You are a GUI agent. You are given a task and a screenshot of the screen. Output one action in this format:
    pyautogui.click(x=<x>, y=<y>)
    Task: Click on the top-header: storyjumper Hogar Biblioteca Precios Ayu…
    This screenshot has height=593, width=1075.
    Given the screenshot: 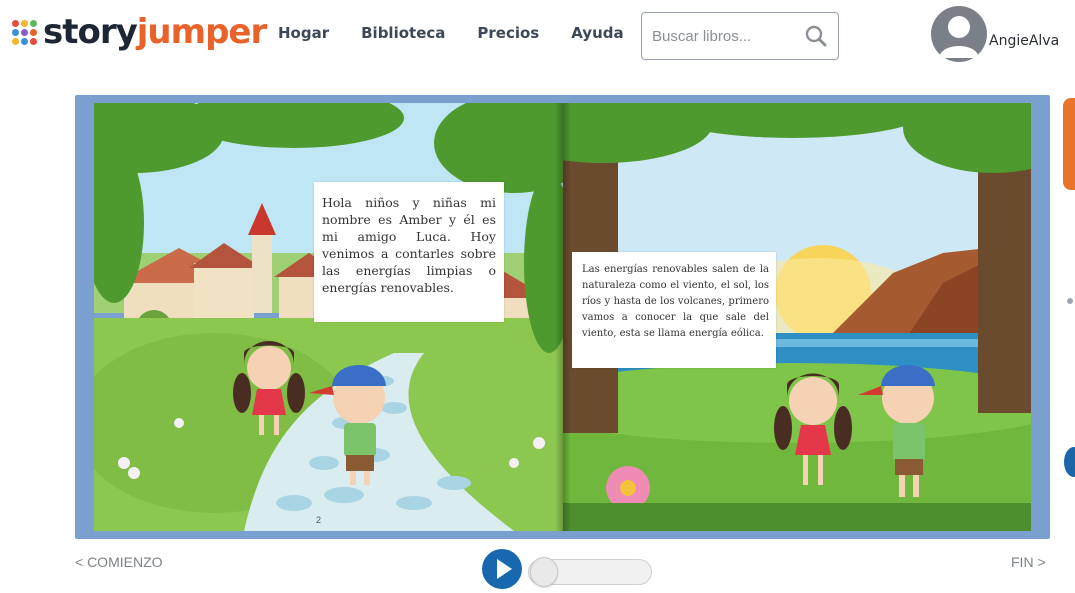 What is the action you would take?
    pyautogui.click(x=537, y=40)
    